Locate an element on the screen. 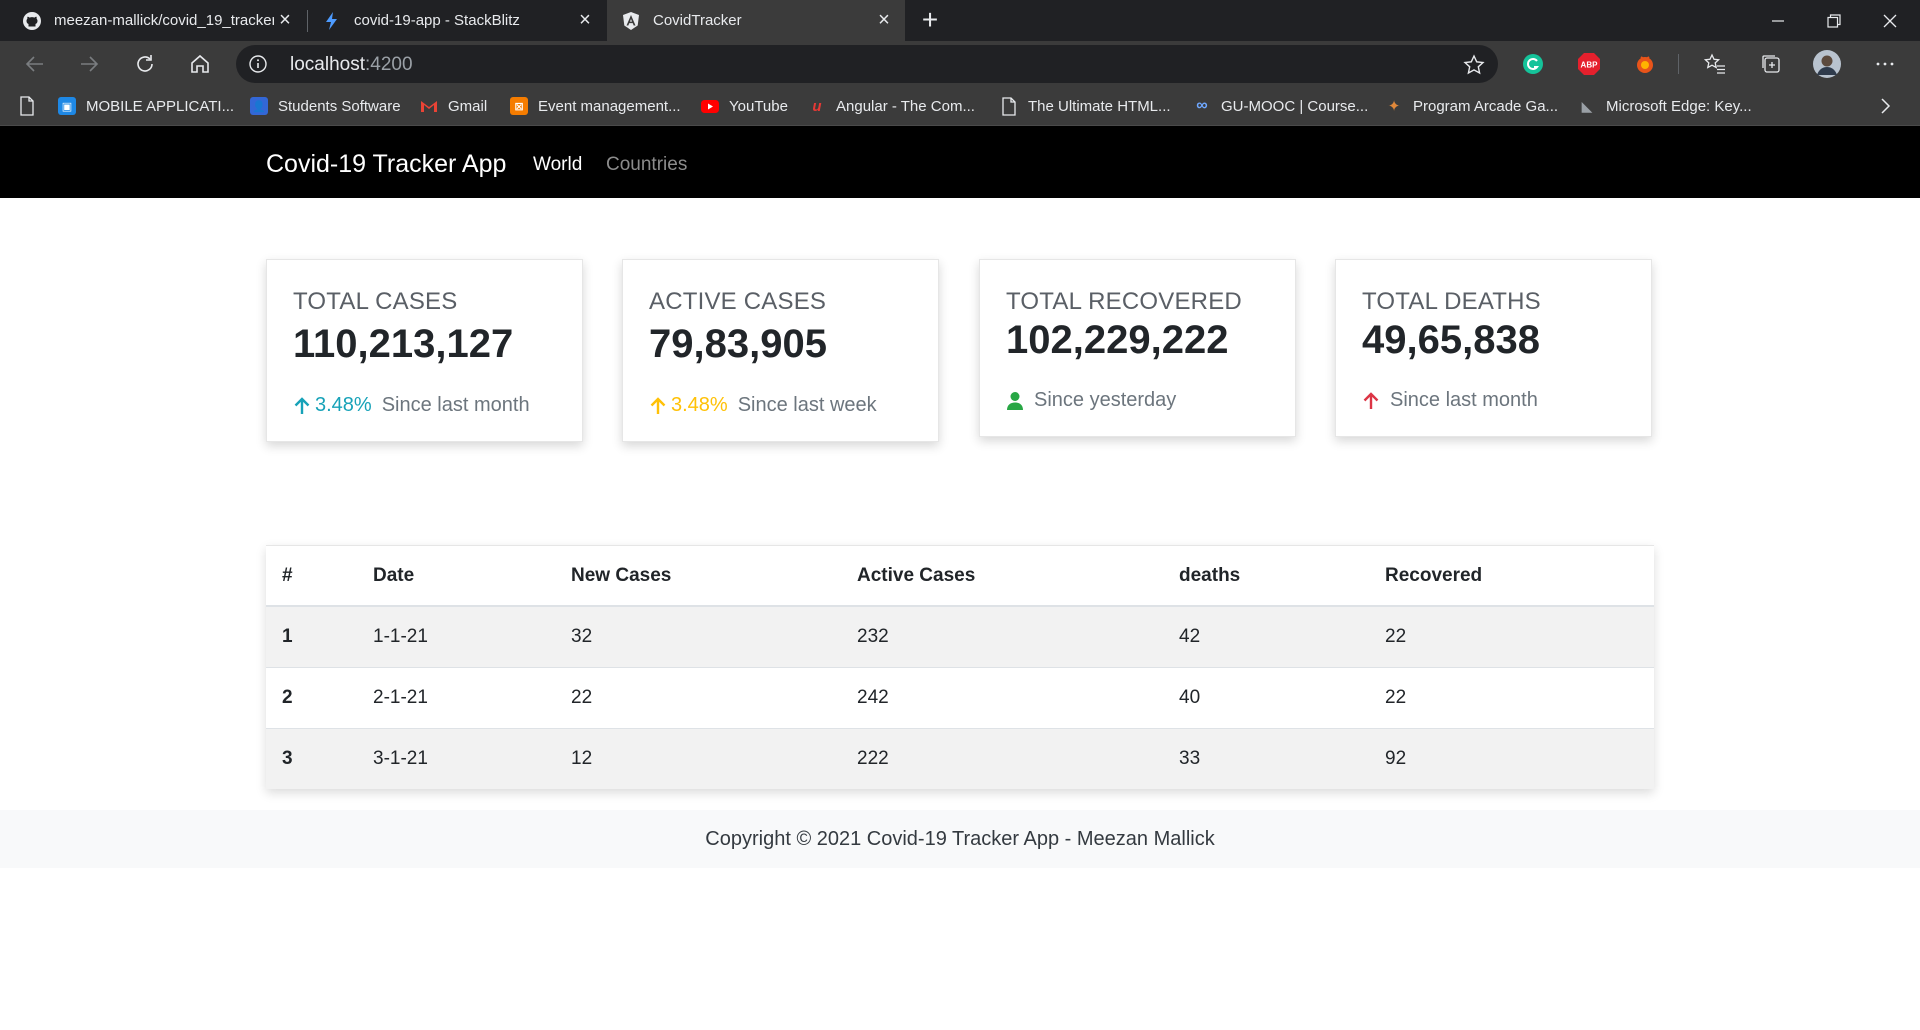  url-host: localhost is located at coordinates (327, 64).